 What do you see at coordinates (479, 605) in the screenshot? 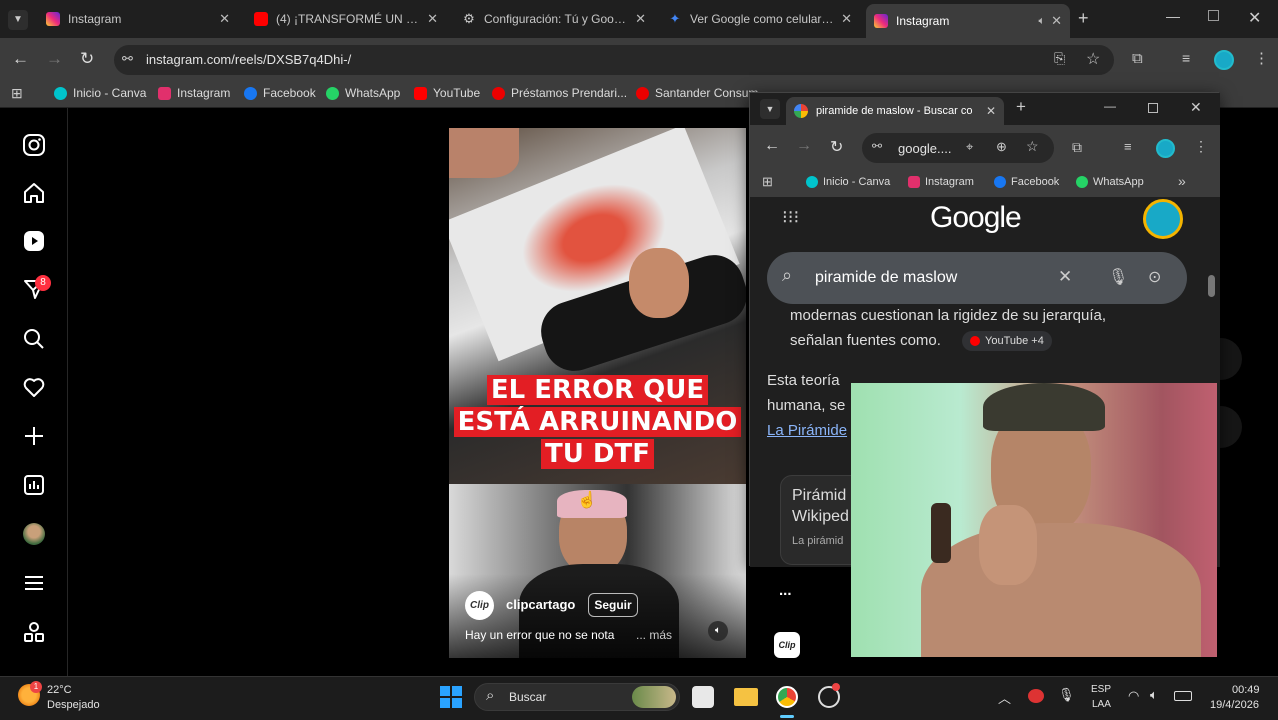
I see `channel-avatar: Clip` at bounding box center [479, 605].